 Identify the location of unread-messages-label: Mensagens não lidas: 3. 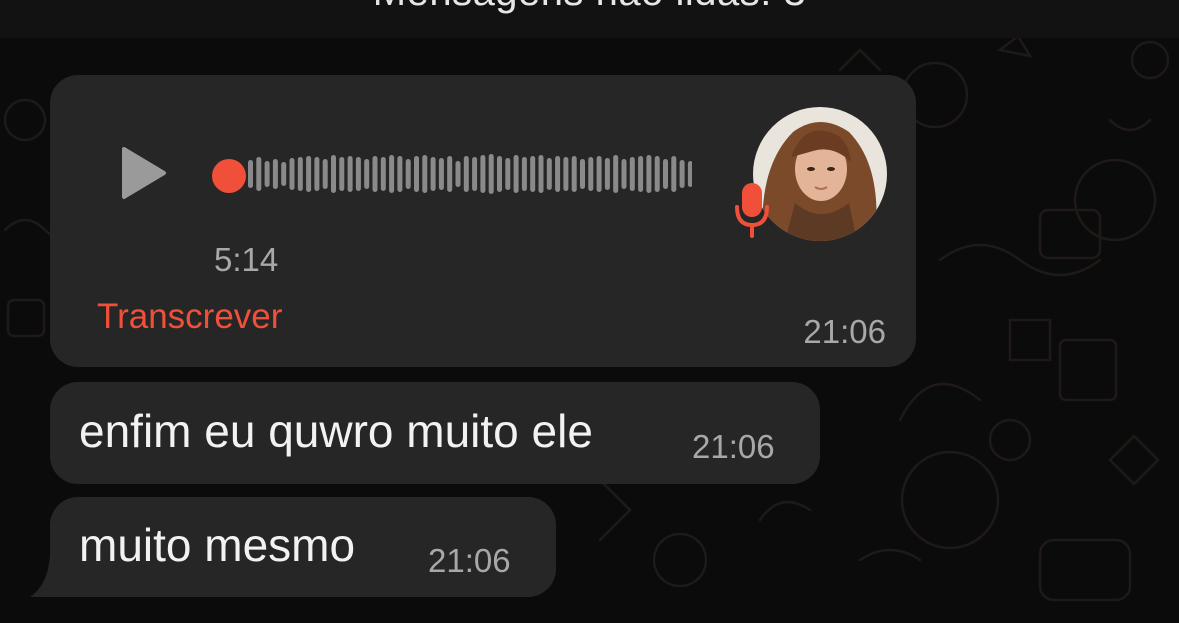
(589, 7).